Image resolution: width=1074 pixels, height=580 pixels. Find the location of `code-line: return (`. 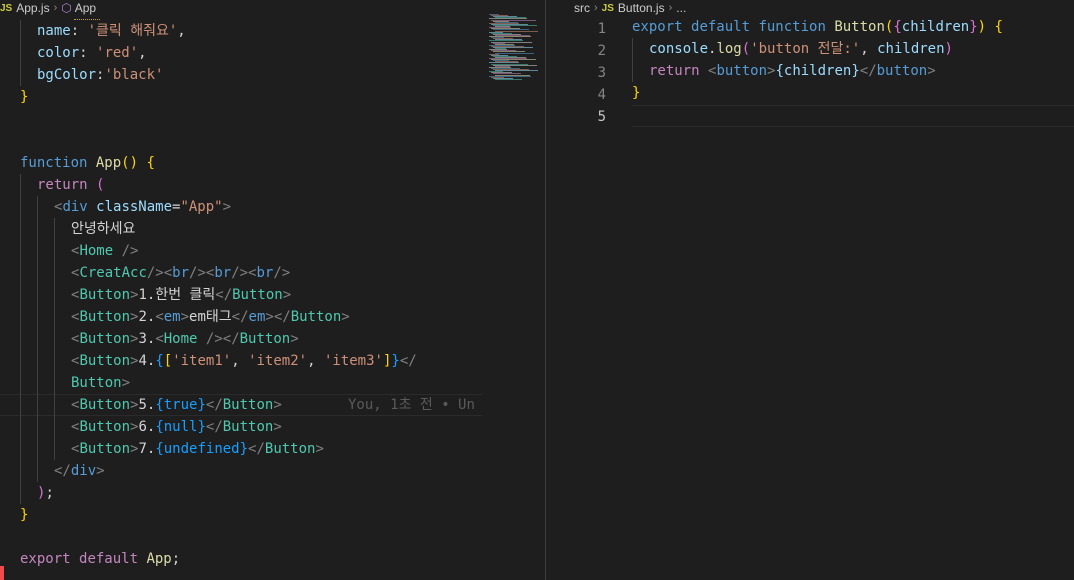

code-line: return ( is located at coordinates (62, 185).